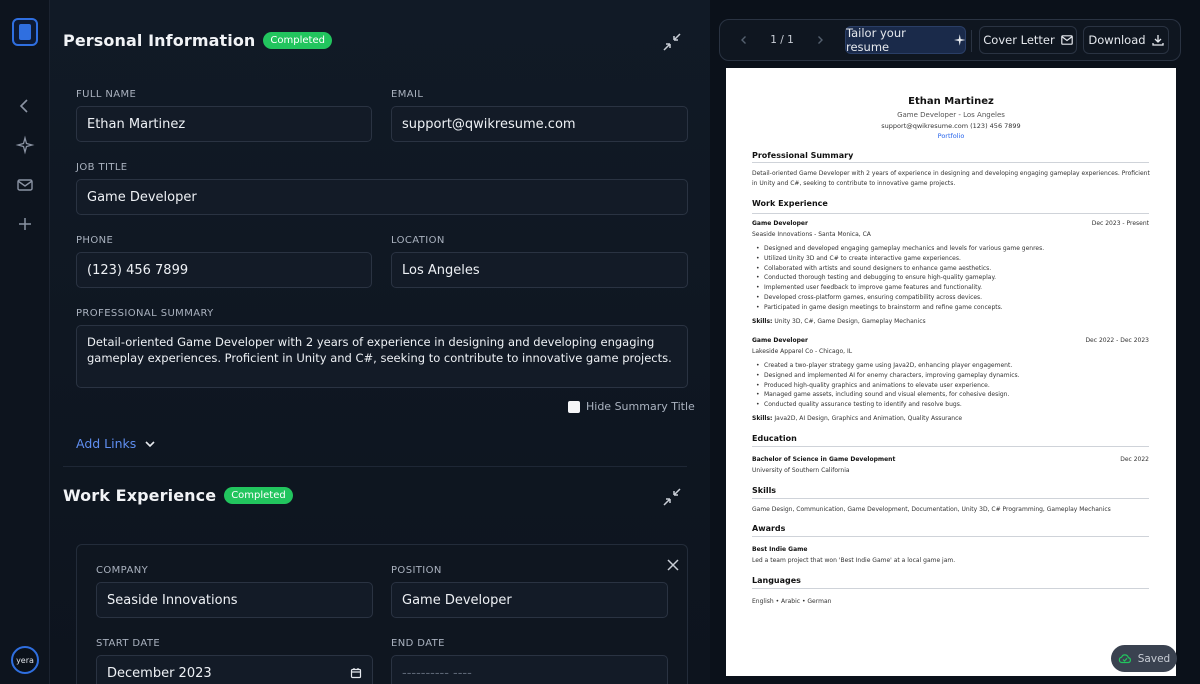 This screenshot has width=1200, height=684. Describe the element at coordinates (297, 40) in the screenshot. I see `status-badge: Completed` at that location.